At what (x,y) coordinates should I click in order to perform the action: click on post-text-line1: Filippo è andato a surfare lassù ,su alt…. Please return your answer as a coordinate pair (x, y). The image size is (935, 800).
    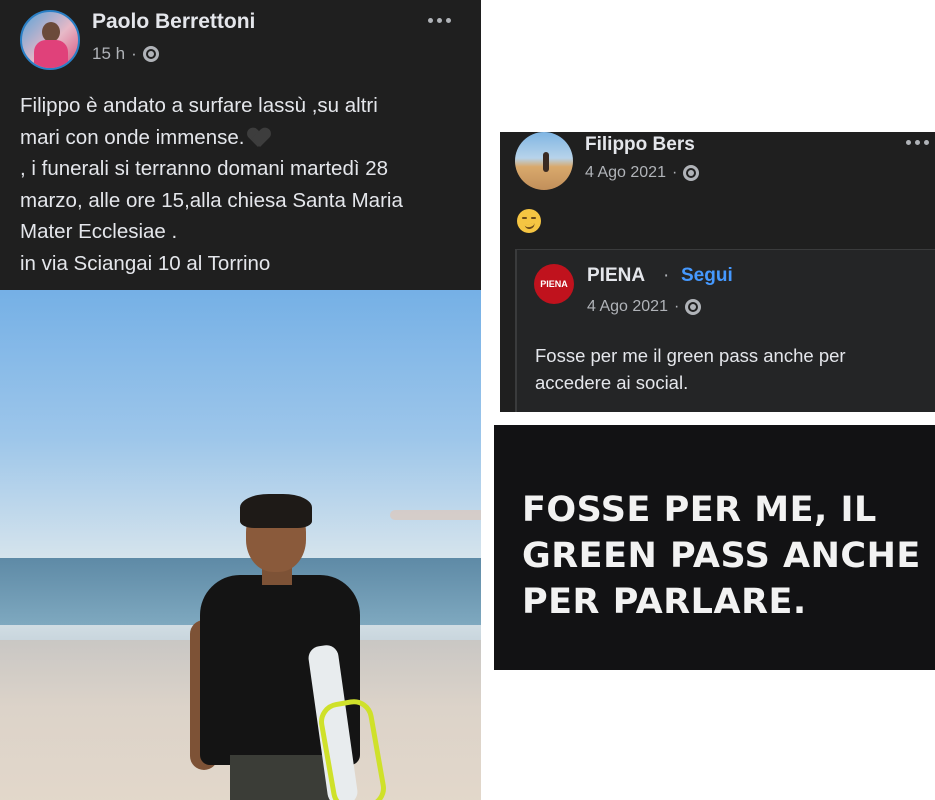
    Looking at the image, I should click on (199, 105).